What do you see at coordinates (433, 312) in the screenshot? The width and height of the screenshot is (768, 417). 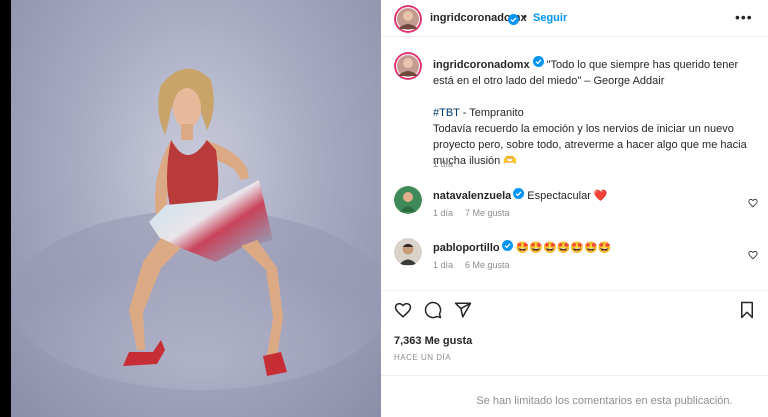 I see `comment-icon` at bounding box center [433, 312].